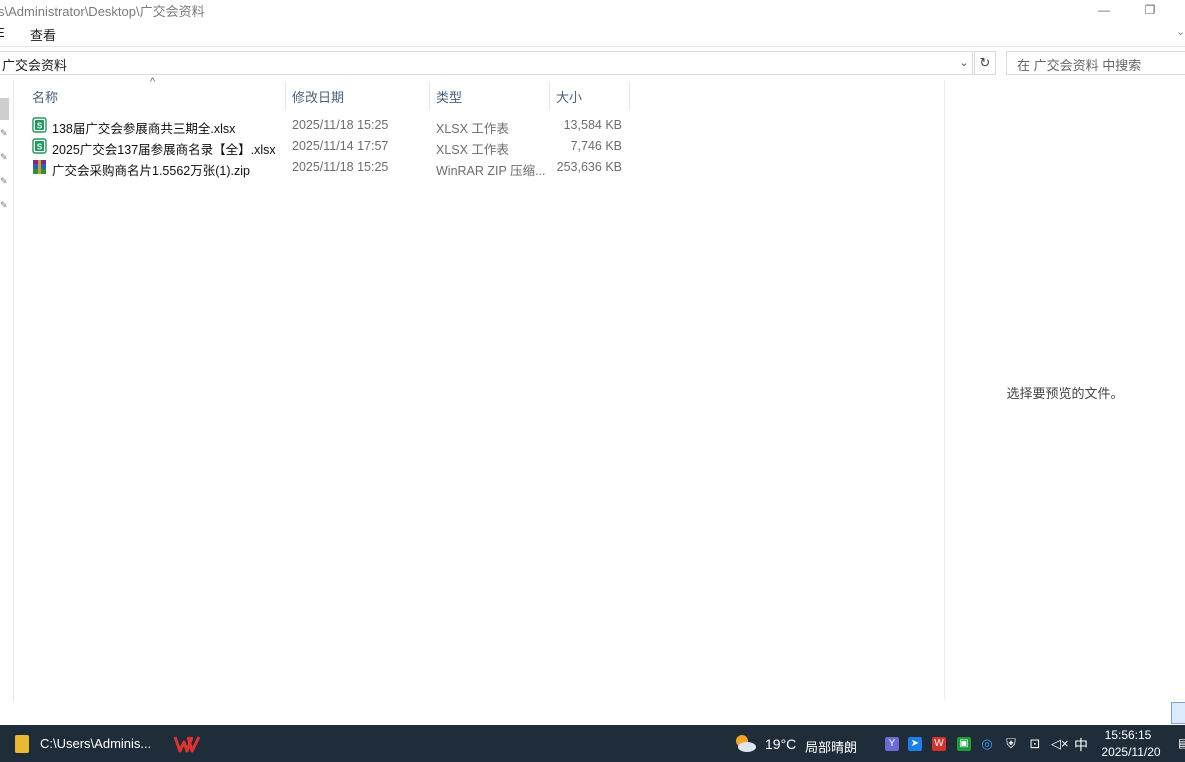 Image resolution: width=1185 pixels, height=762 pixels. Describe the element at coordinates (486, 63) in the screenshot. I see `address-bar: 广交会资料` at that location.